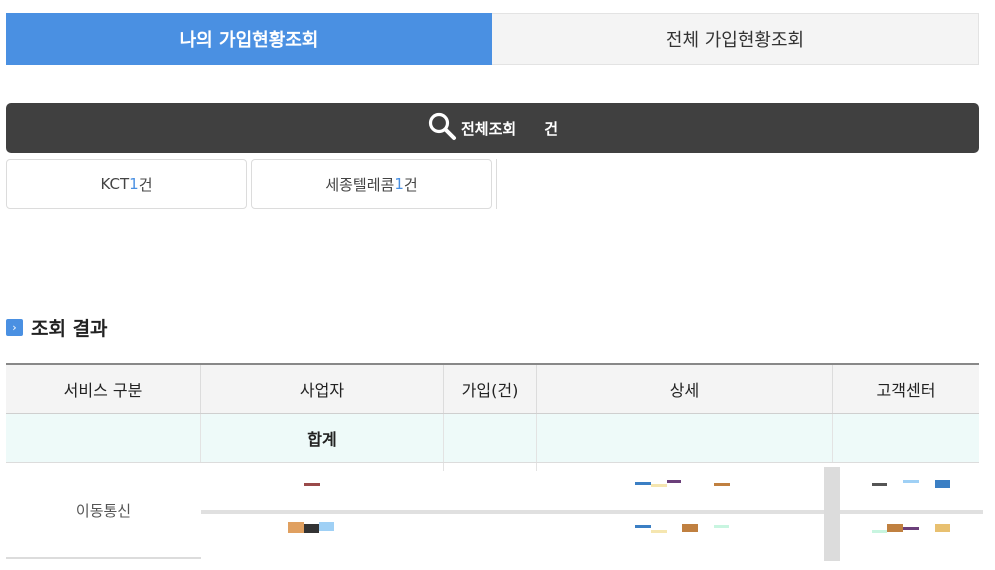 Image resolution: width=995 pixels, height=570 pixels. I want to click on search-all-unit: 건, so click(551, 128).